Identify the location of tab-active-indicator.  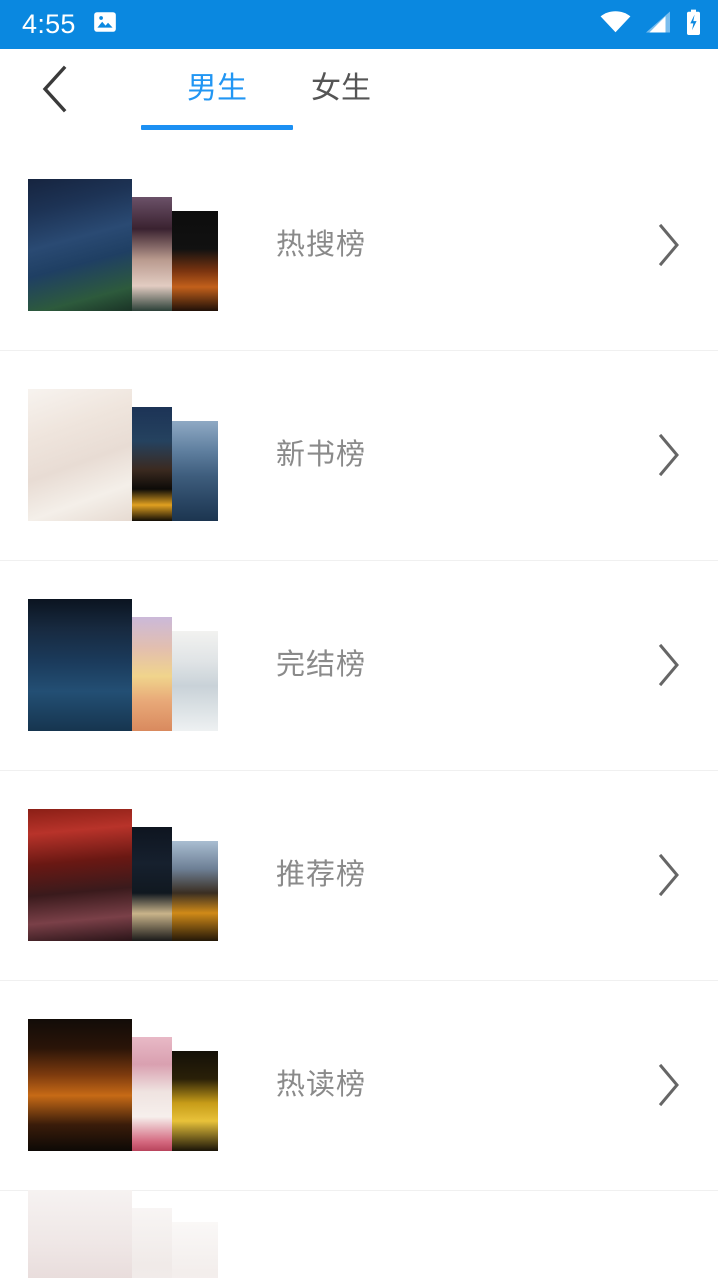
(217, 127).